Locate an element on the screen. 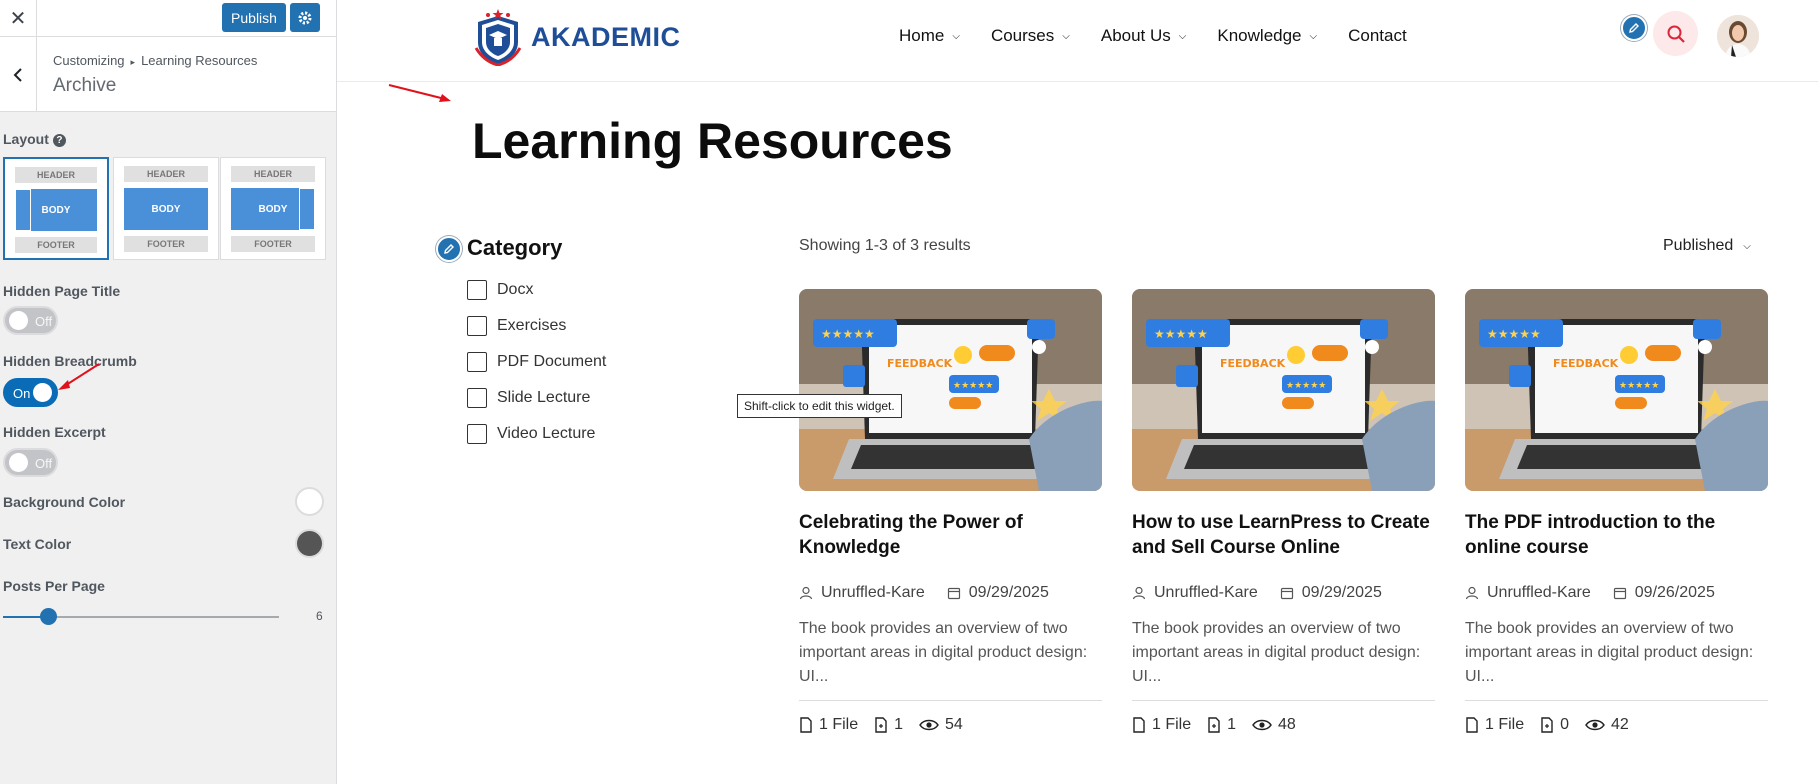 The width and height of the screenshot is (1818, 784). toggle-knob is located at coordinates (18, 462).